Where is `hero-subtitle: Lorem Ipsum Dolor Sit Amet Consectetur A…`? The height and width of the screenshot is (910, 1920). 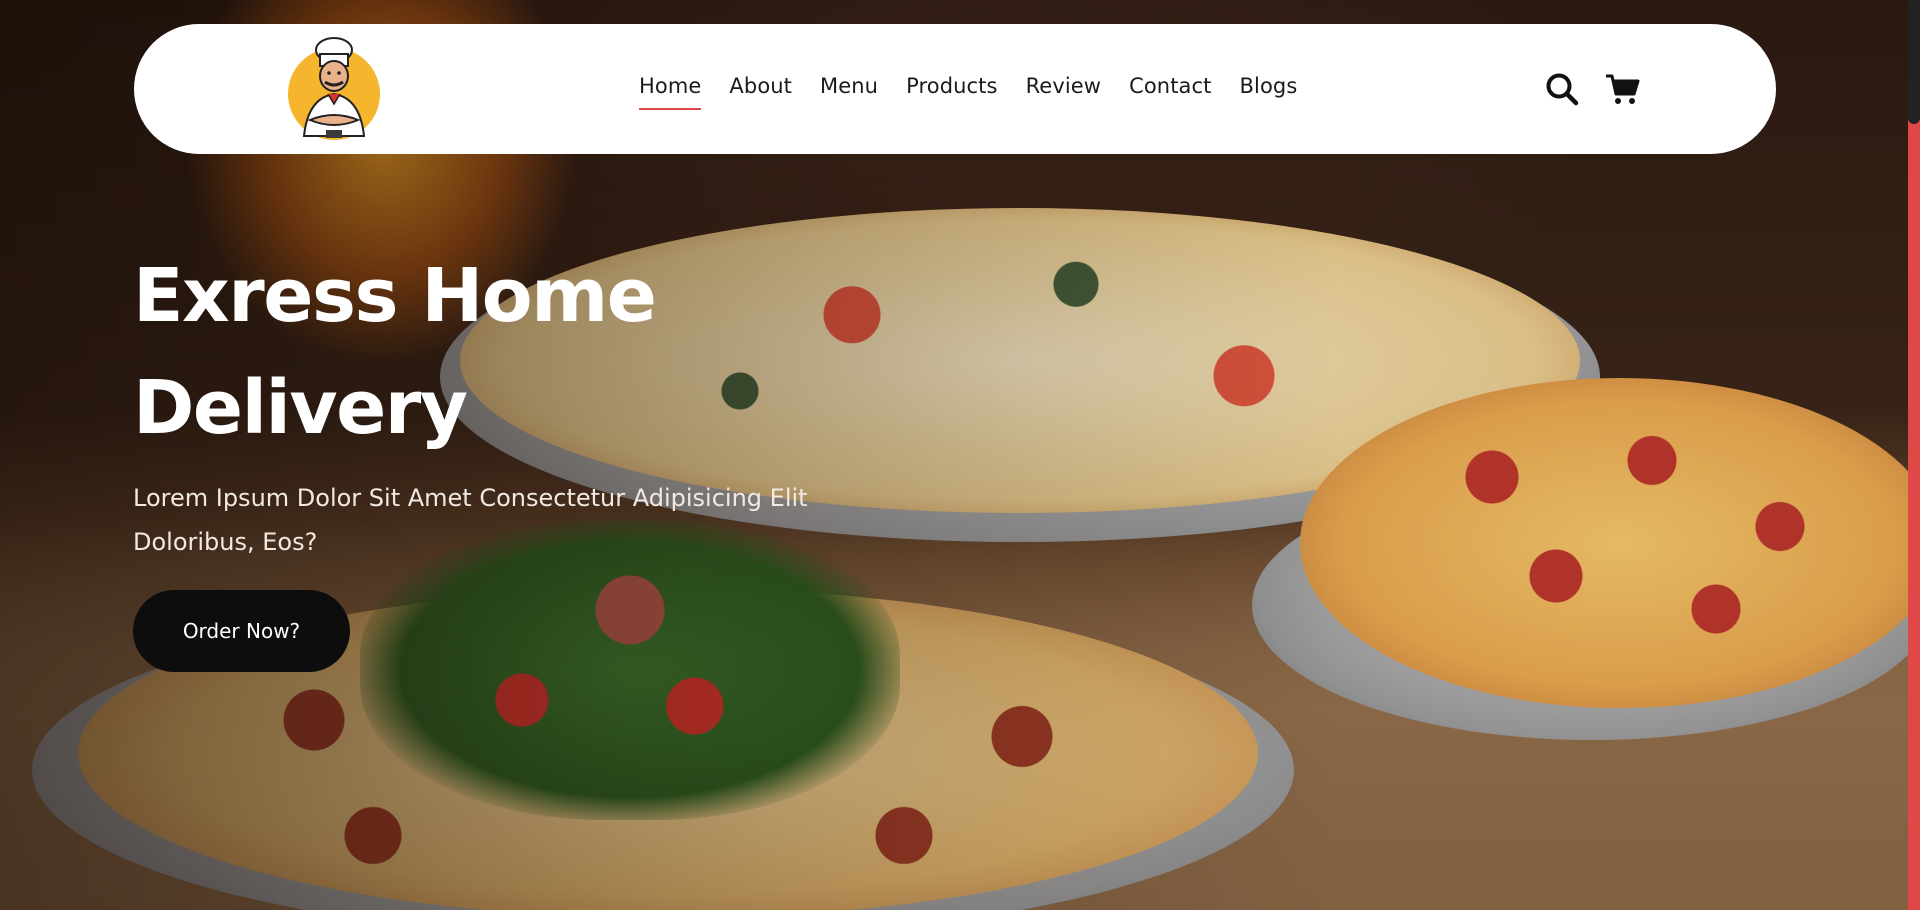
hero-subtitle: Lorem Ipsum Dolor Sit Amet Consectetur A… is located at coordinates (503, 520).